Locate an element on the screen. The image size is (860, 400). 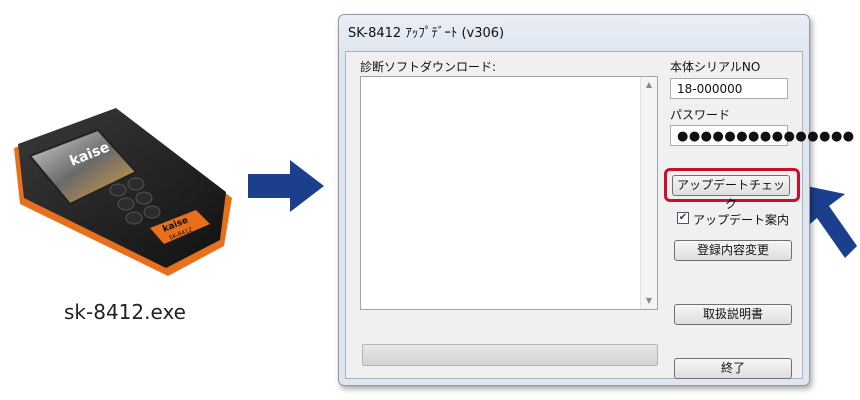
password-label: パスワード is located at coordinates (700, 115).